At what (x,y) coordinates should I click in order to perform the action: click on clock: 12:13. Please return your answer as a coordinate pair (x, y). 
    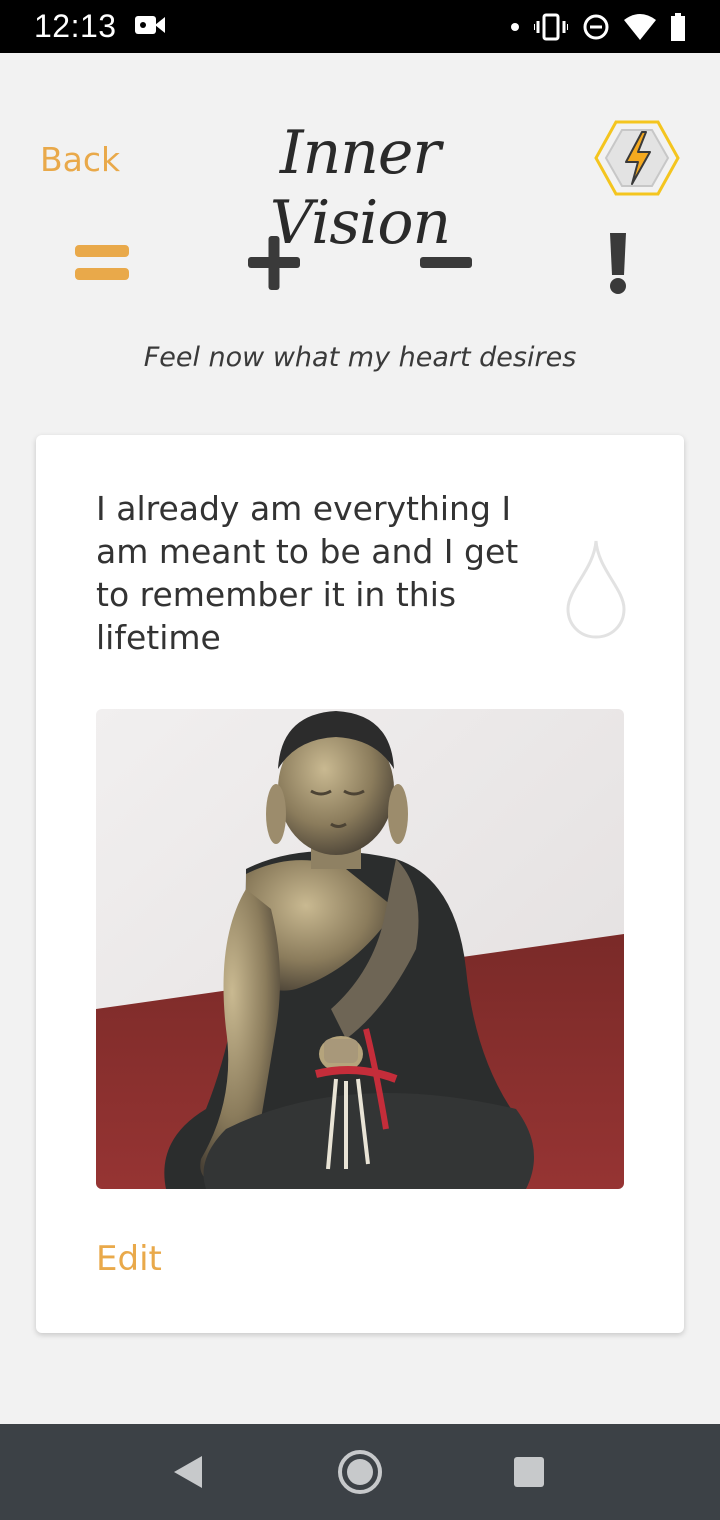
    Looking at the image, I should click on (75, 26).